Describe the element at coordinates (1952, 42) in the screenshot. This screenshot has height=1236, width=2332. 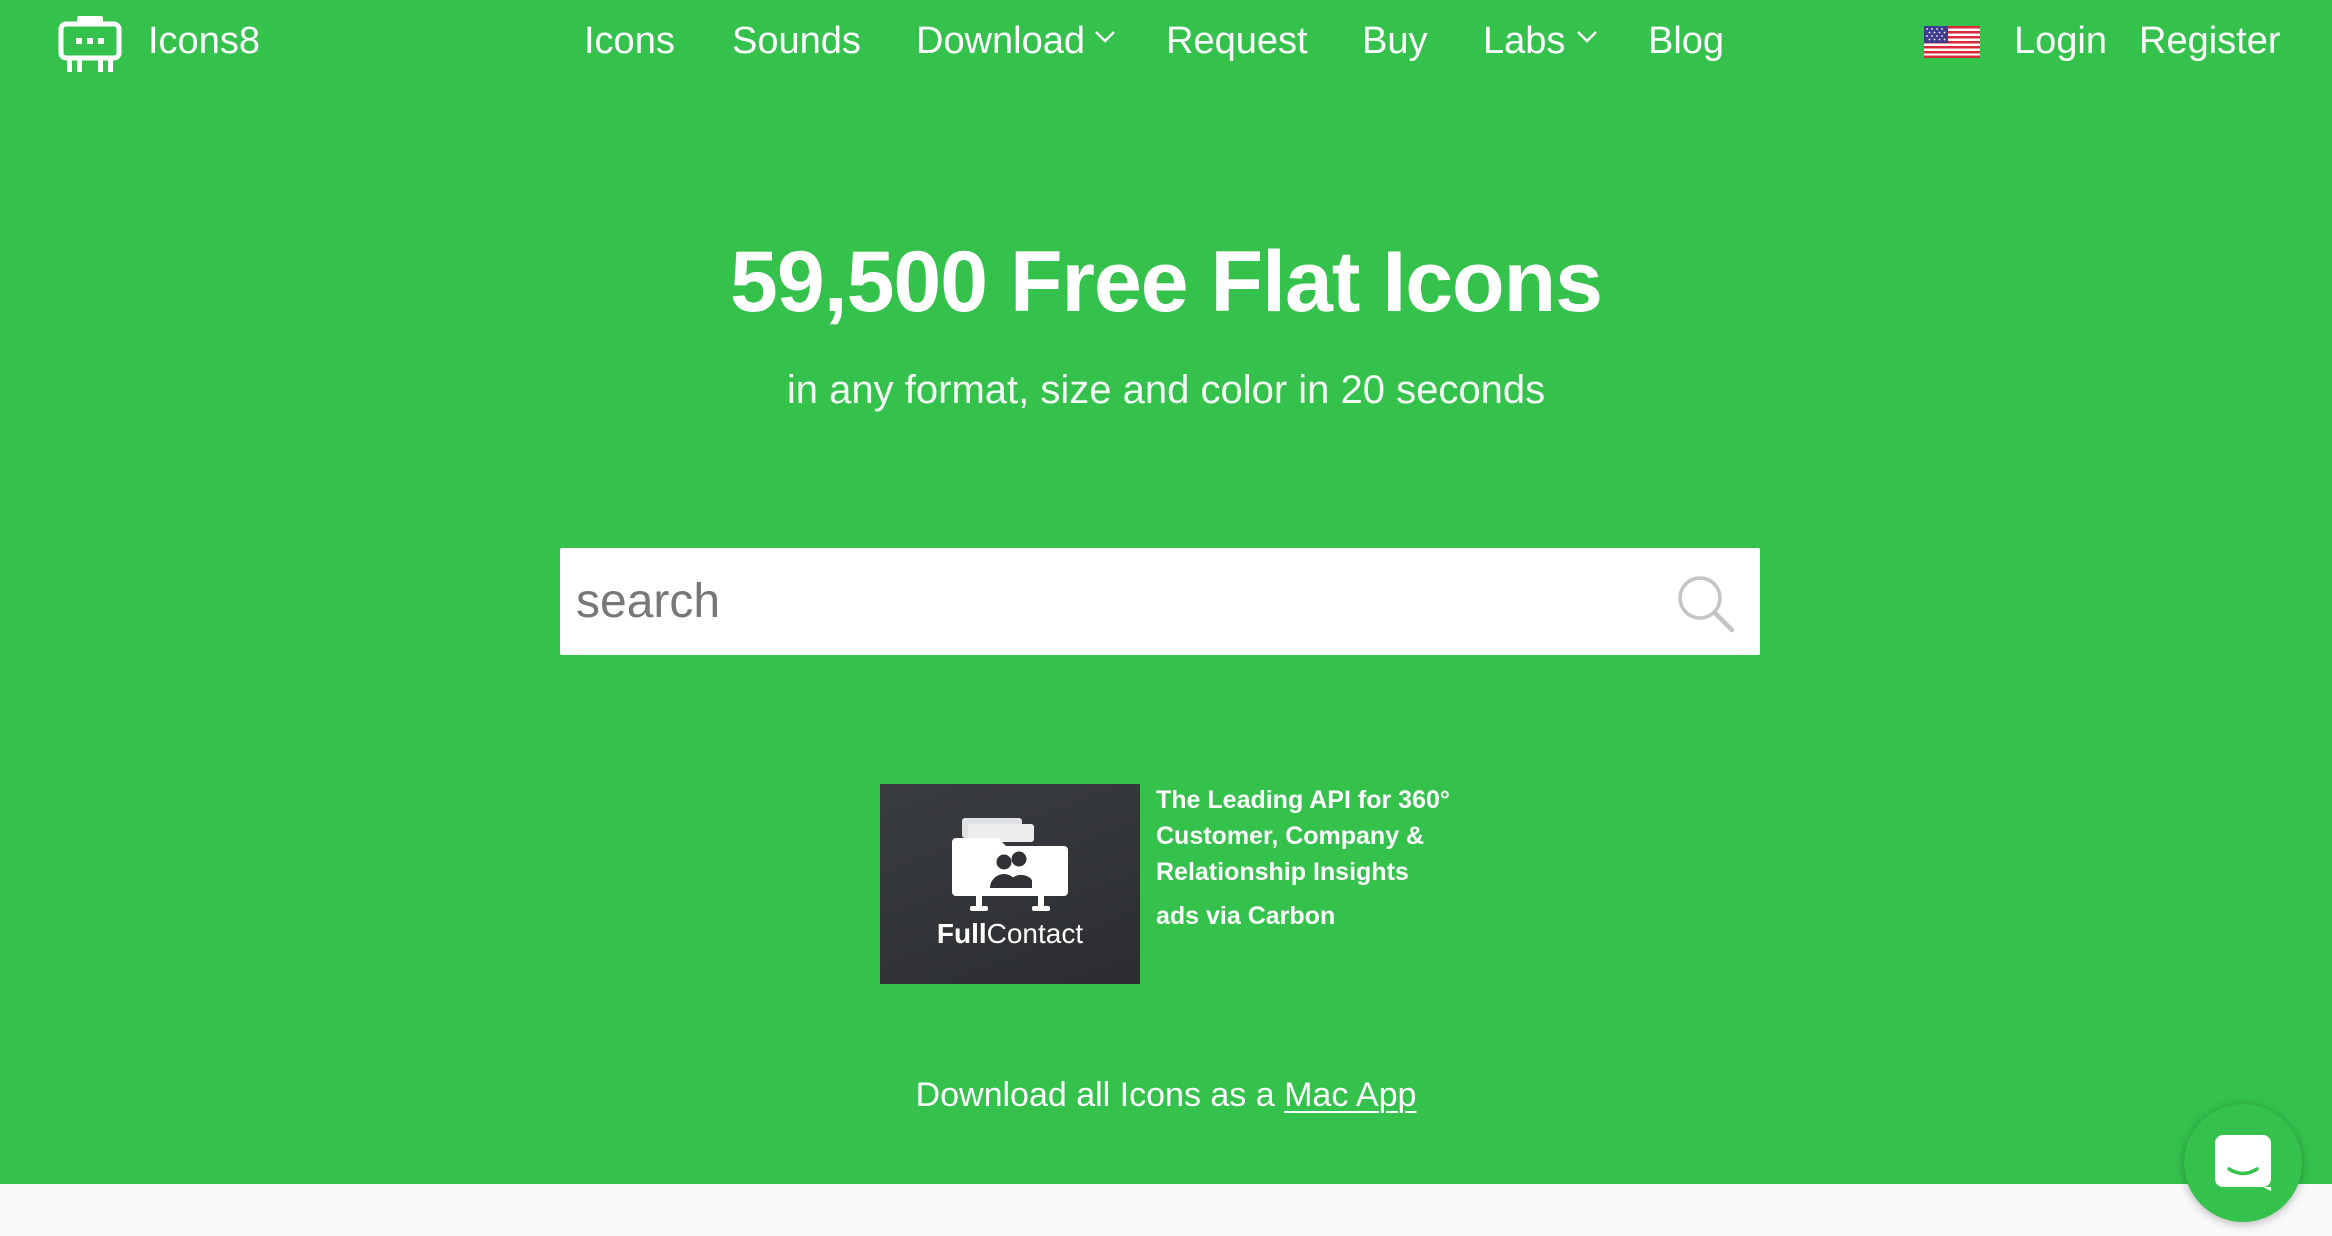
I see `us-flag-icon` at that location.